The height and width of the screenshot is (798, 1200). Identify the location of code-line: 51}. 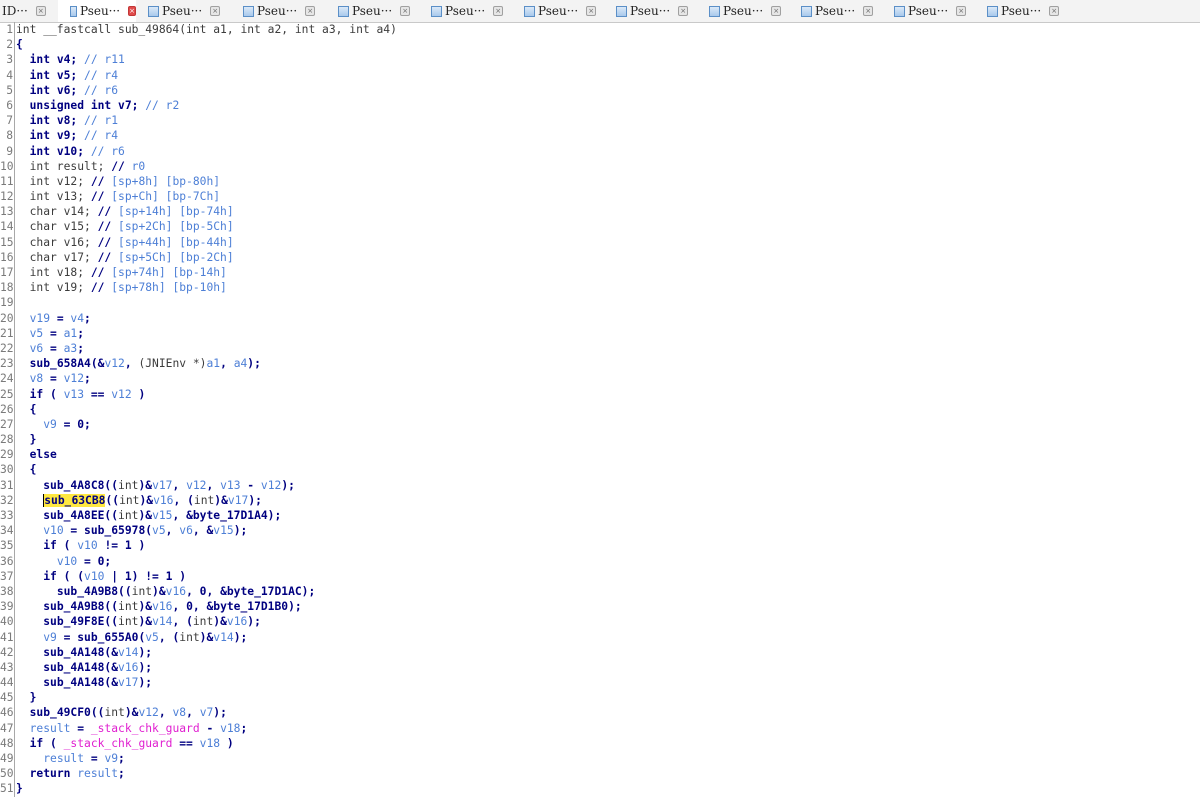
(600, 789).